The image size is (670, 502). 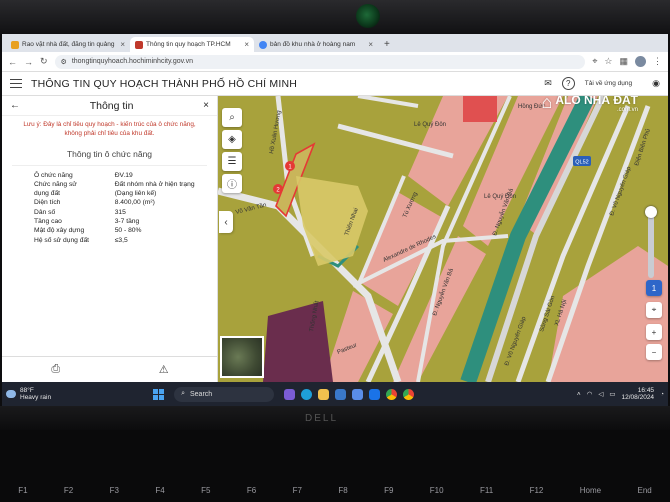 What do you see at coordinates (15, 105) in the screenshot?
I see `back-arrow-icon: ←` at bounding box center [15, 105].